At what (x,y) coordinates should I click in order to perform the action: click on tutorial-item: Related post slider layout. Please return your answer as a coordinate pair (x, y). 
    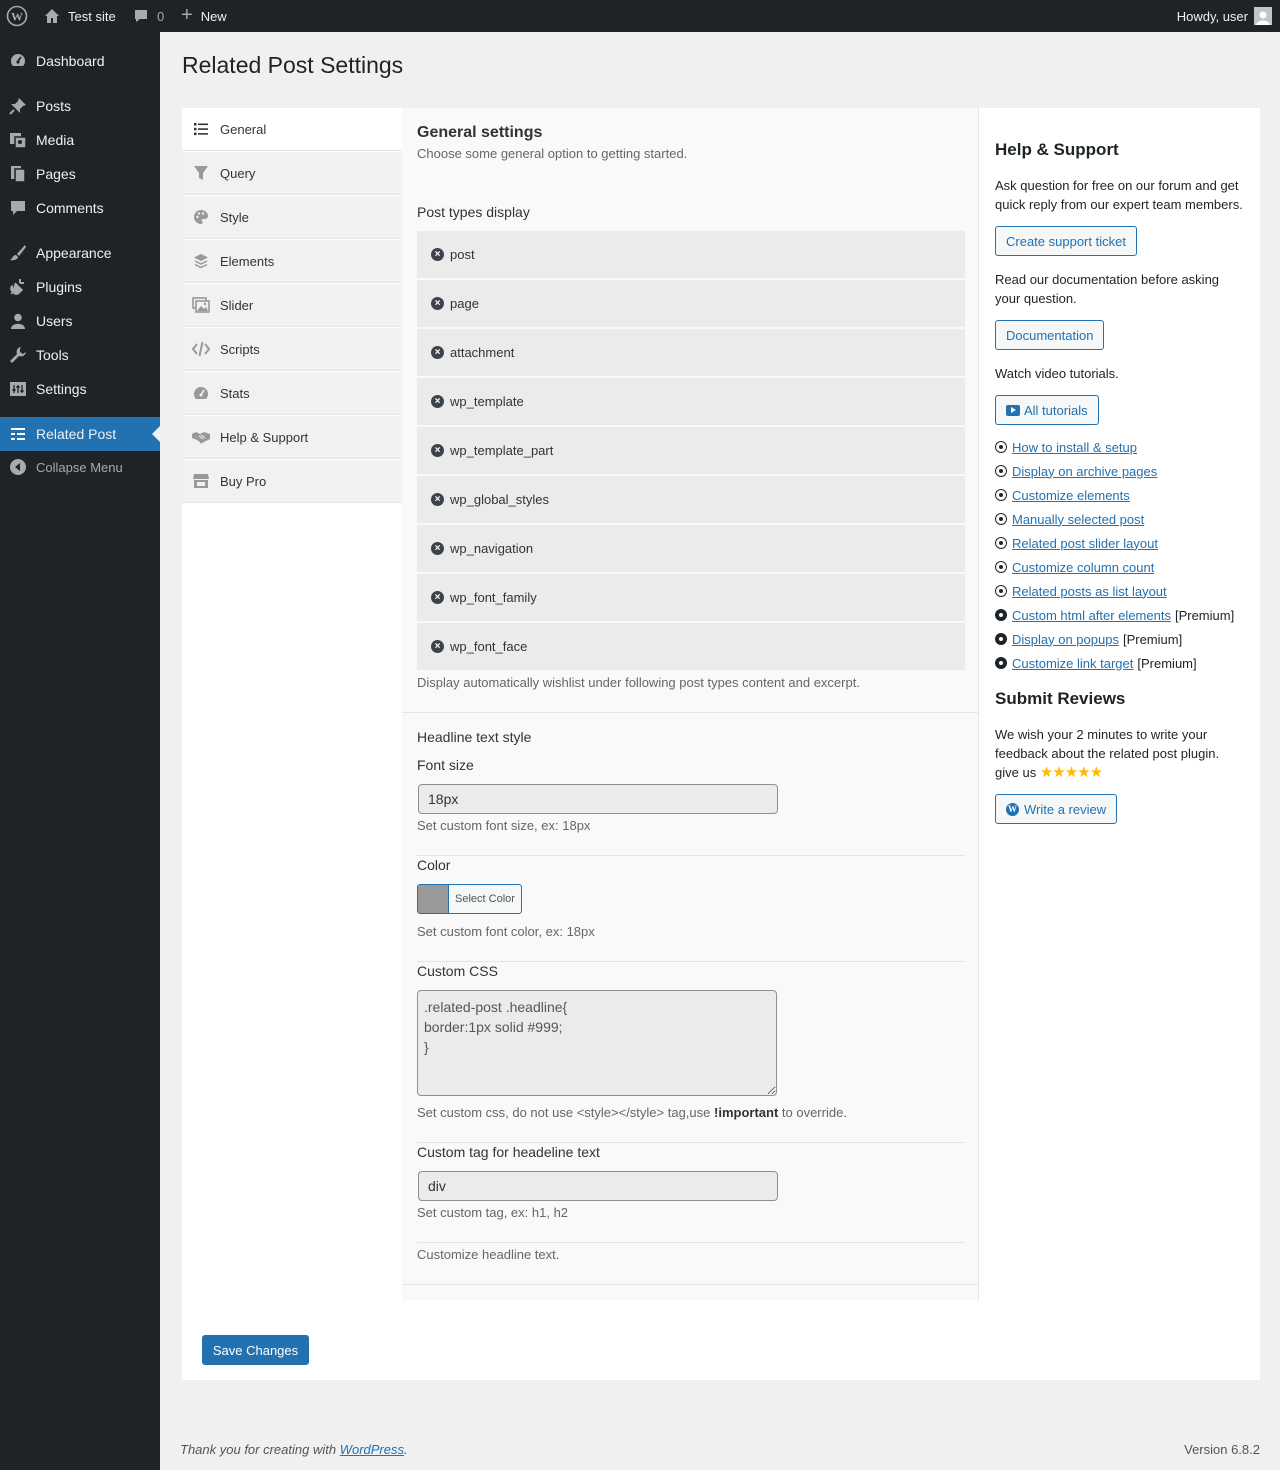
    Looking at the image, I should click on (1076, 543).